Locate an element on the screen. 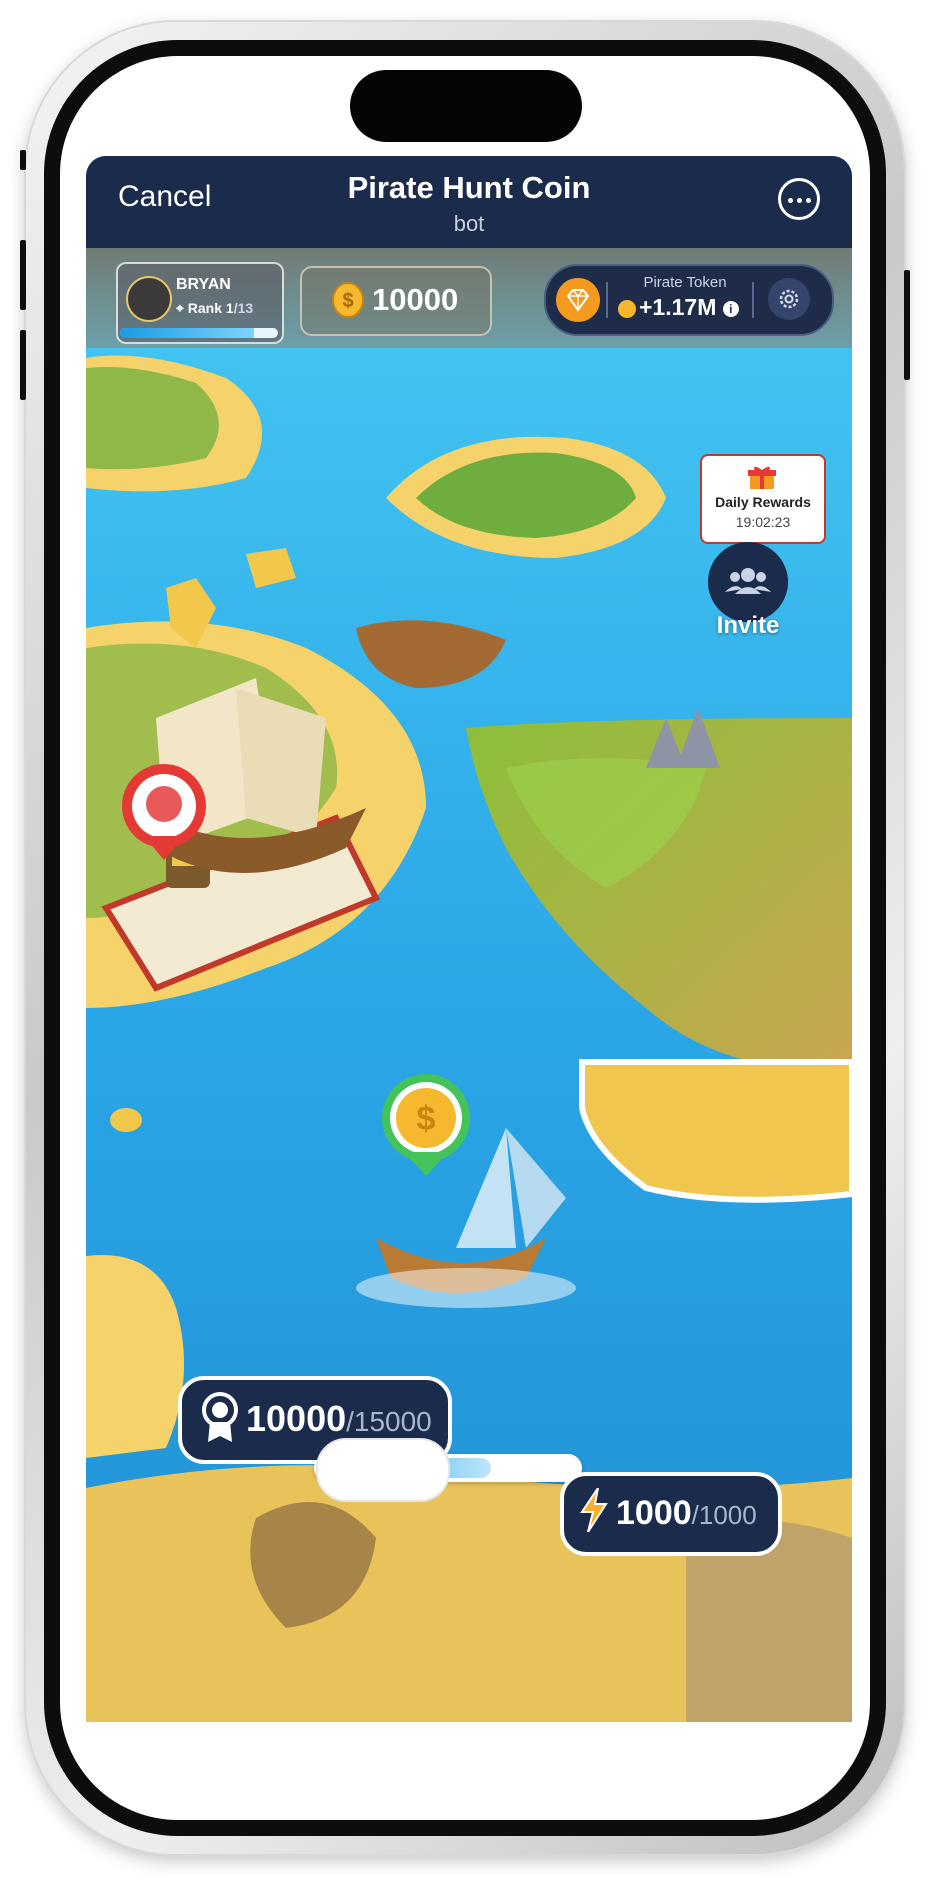 The height and width of the screenshot is (1879, 931). nav-bar: Cancel Pirate Hunt Coin bot is located at coordinates (469, 202).